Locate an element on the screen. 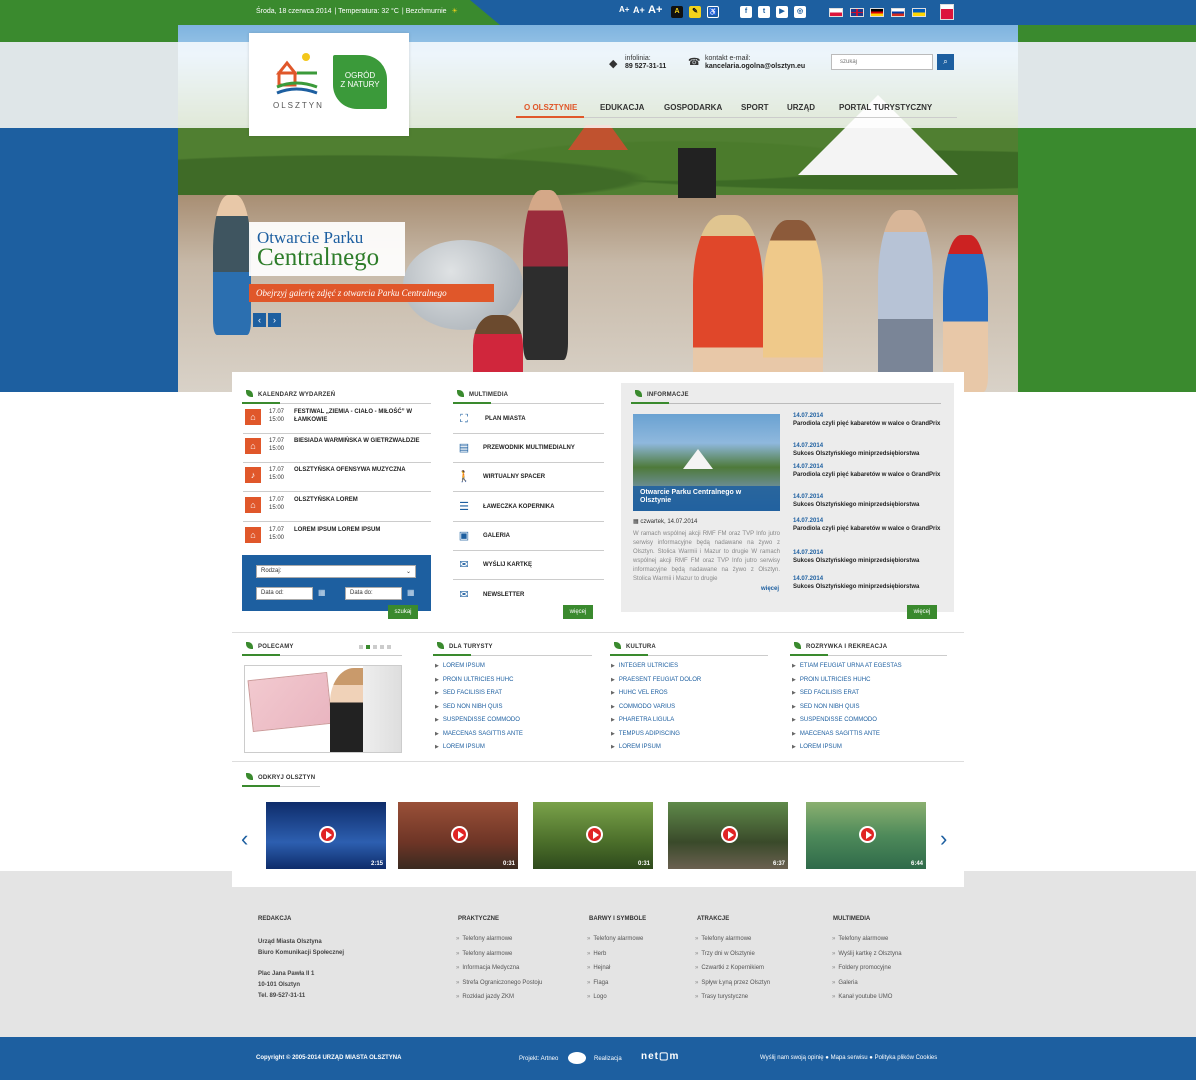 The height and width of the screenshot is (1080, 1196). informacje-more-button: więcej is located at coordinates (922, 612).